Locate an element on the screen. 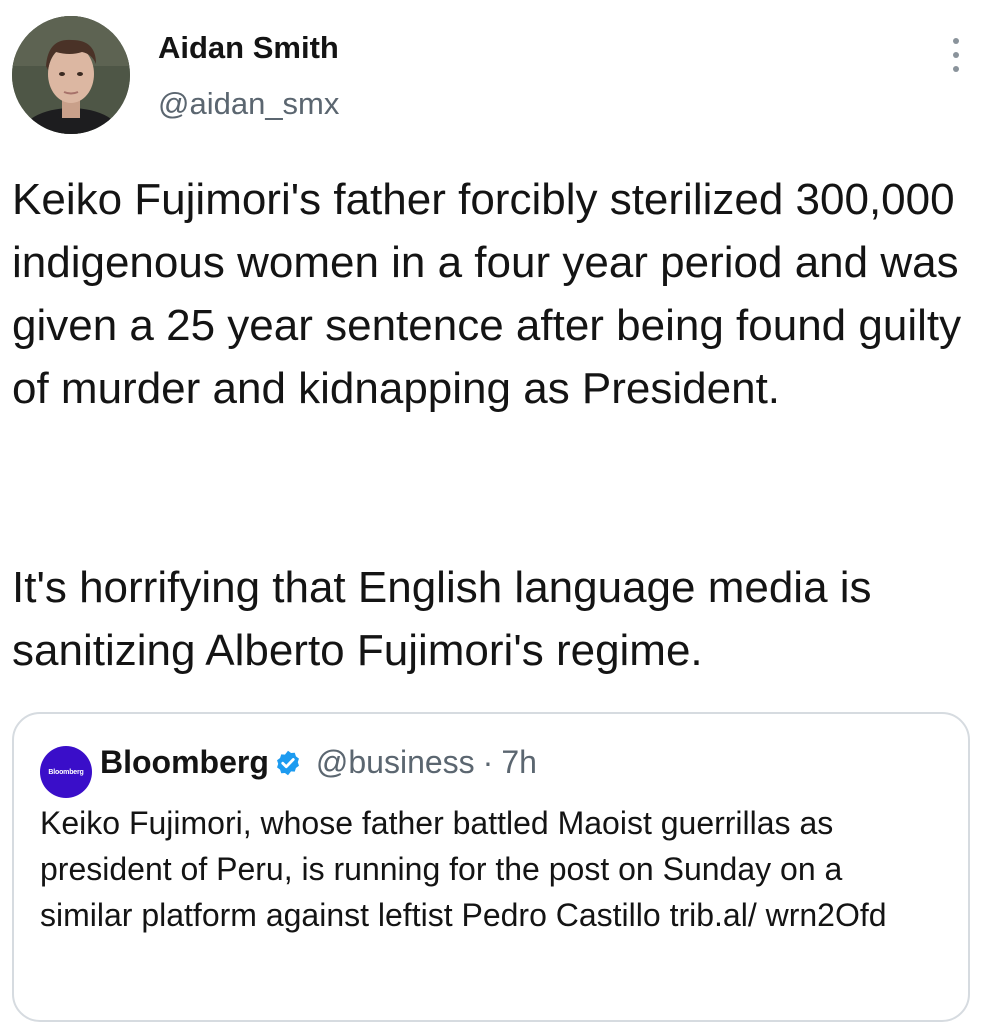  avatar is located at coordinates (71, 75).